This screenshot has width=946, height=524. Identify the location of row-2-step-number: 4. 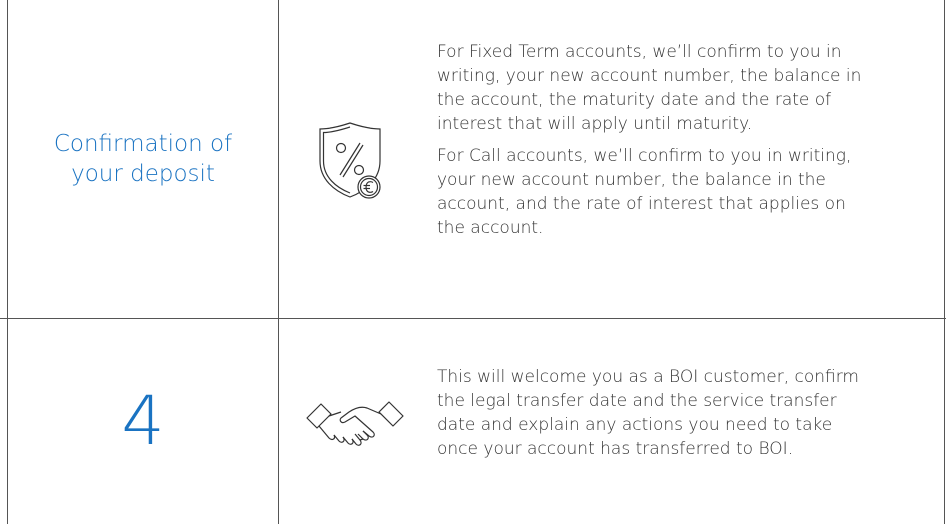
(143, 421).